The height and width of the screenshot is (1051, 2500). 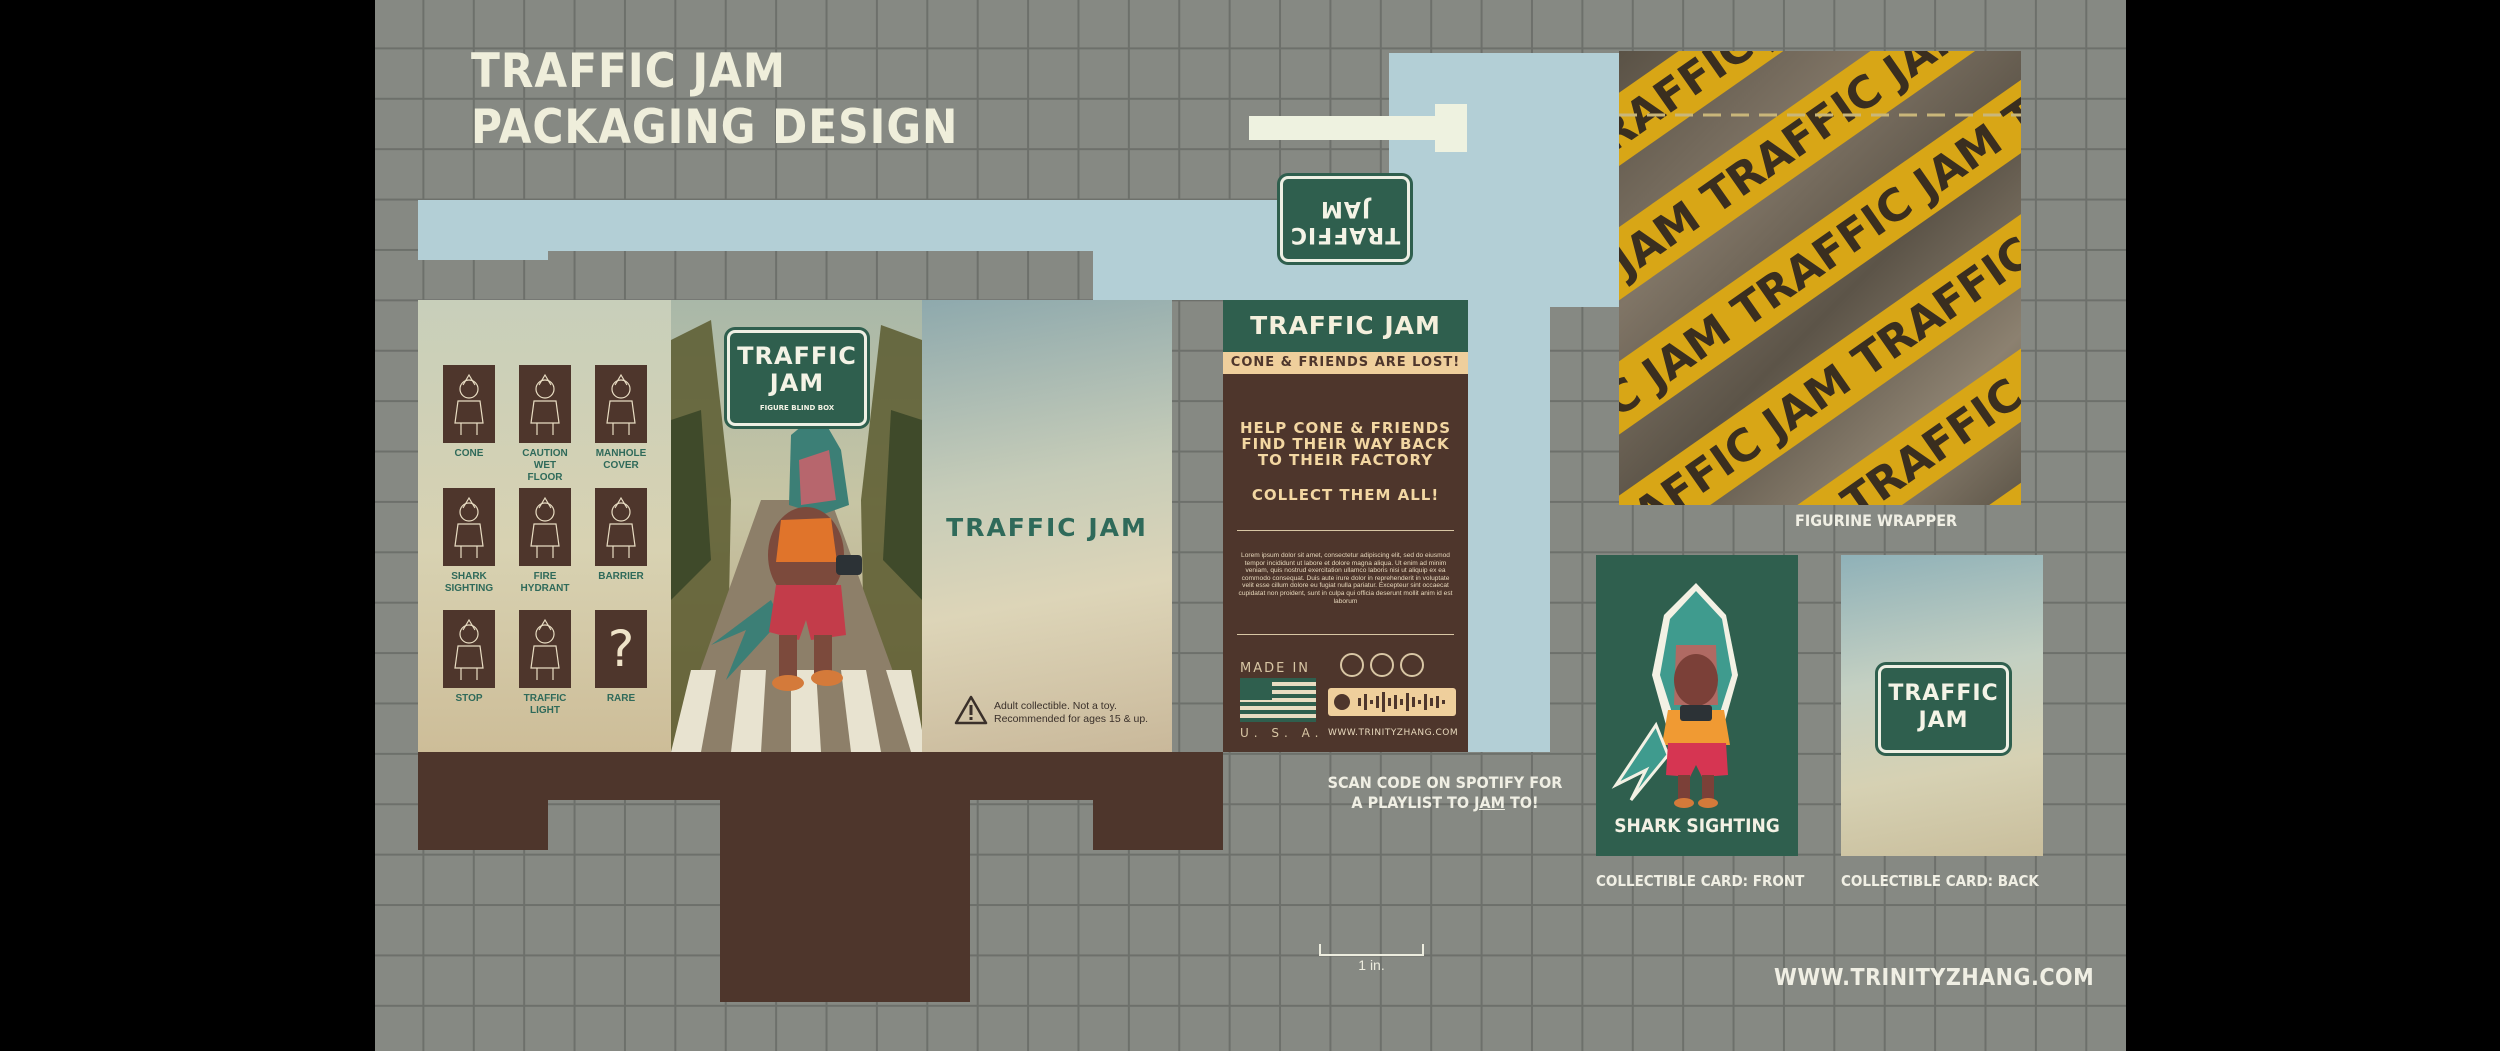 What do you see at coordinates (797, 378) in the screenshot?
I see `front-sign: TRAFFIC JAM FIGURE BLIND BOX` at bounding box center [797, 378].